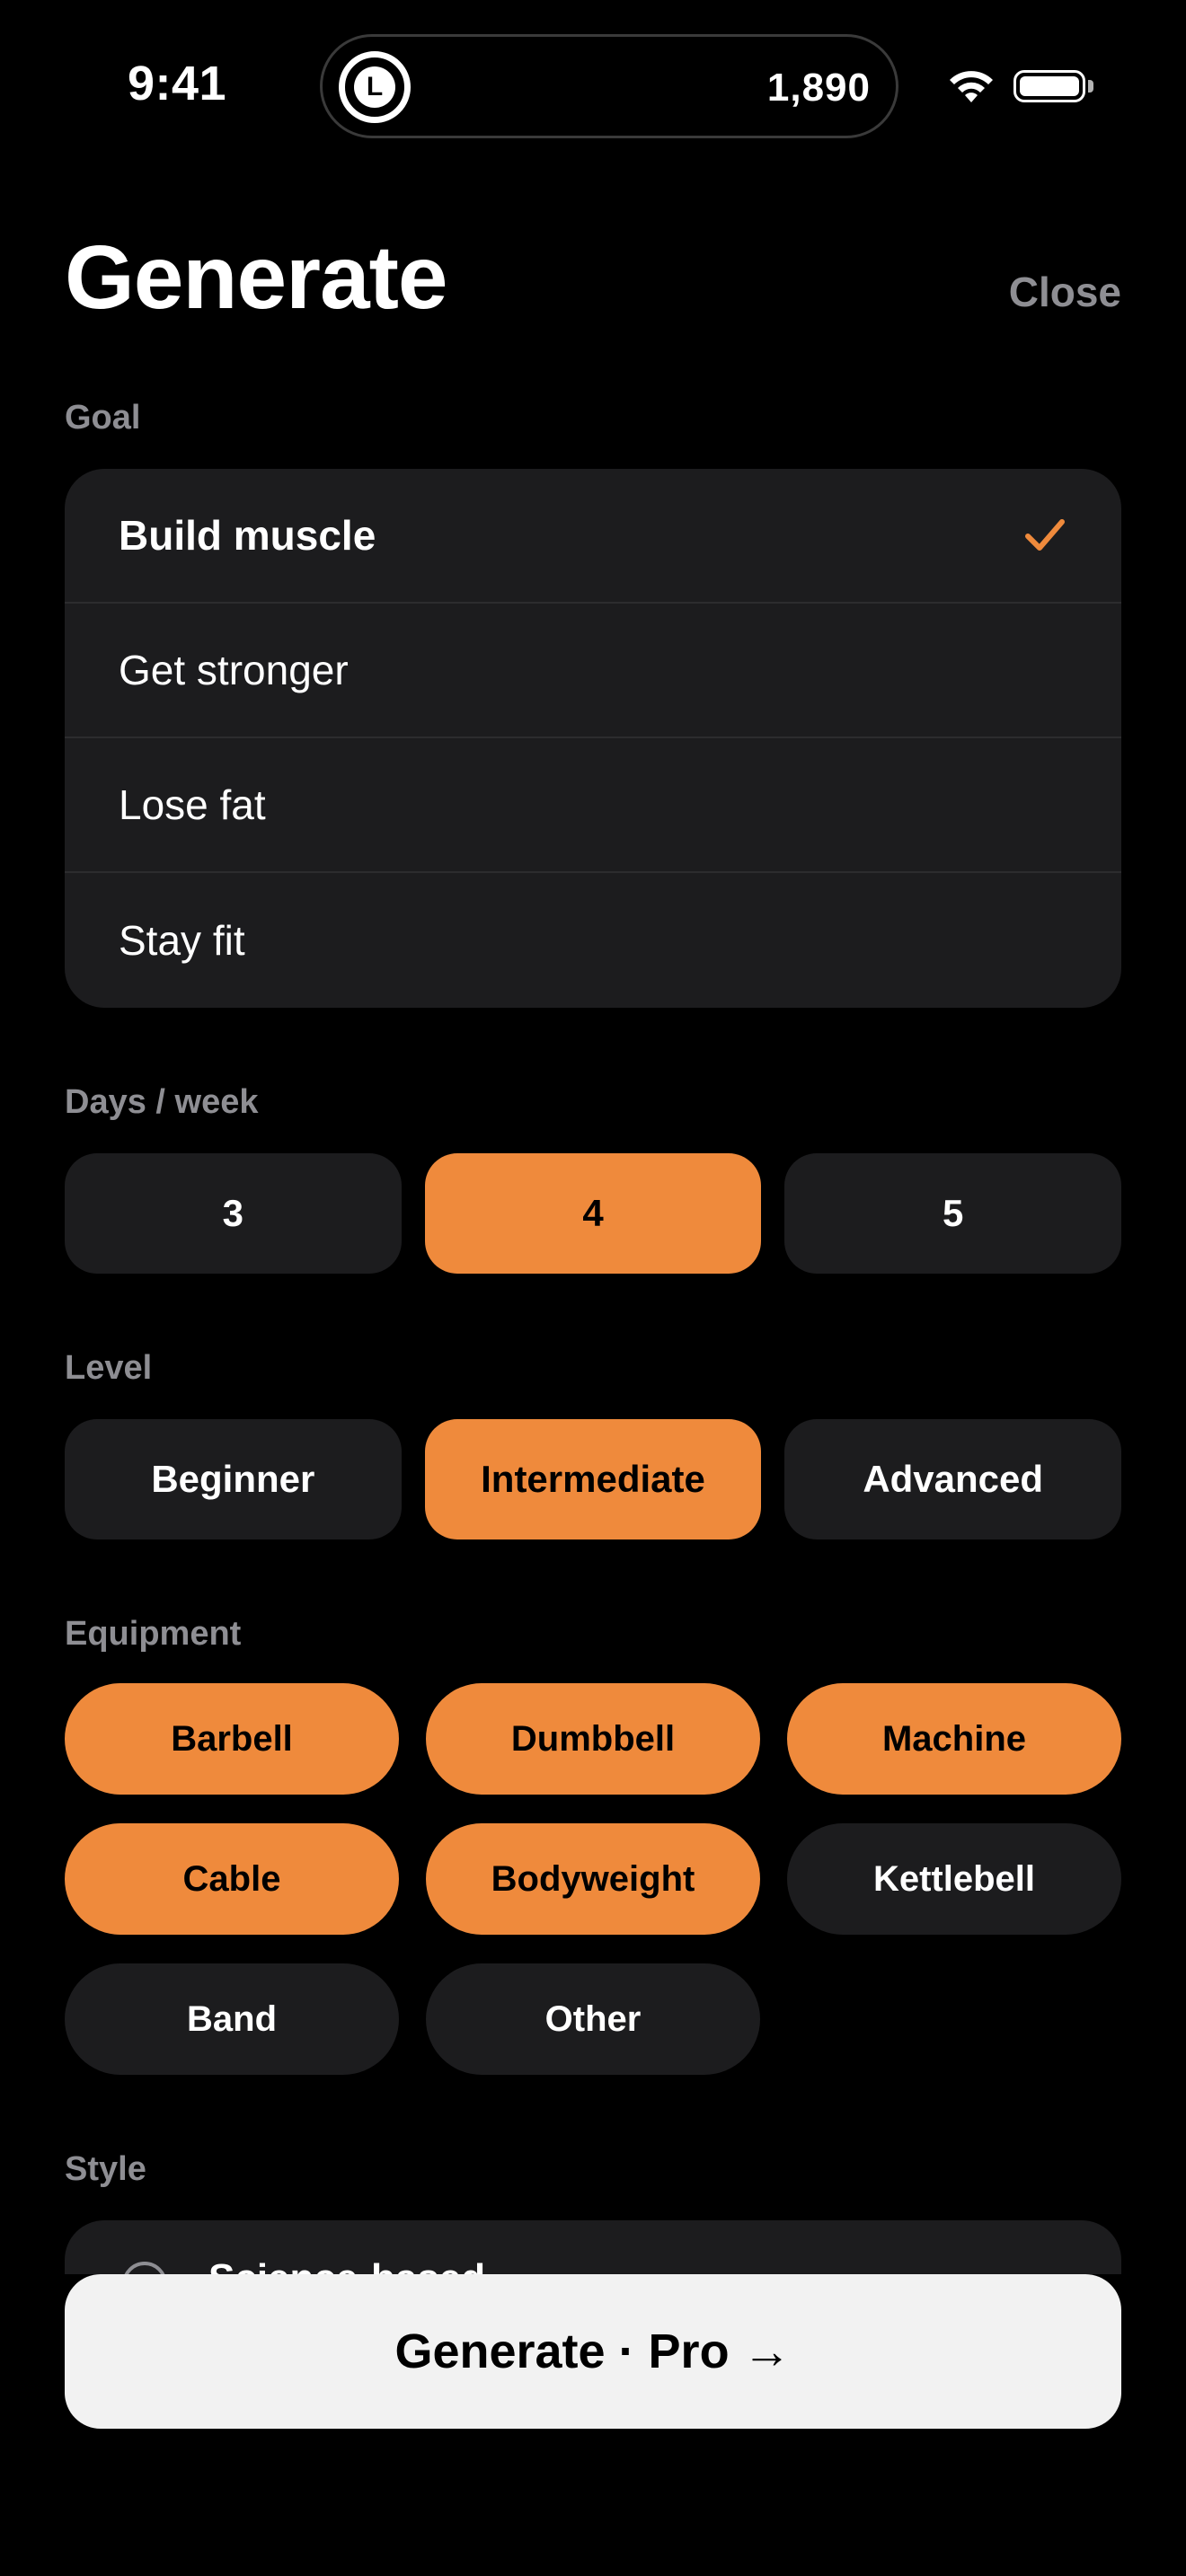 The image size is (1186, 2576). I want to click on equipment-chip-cable: Cable, so click(232, 1879).